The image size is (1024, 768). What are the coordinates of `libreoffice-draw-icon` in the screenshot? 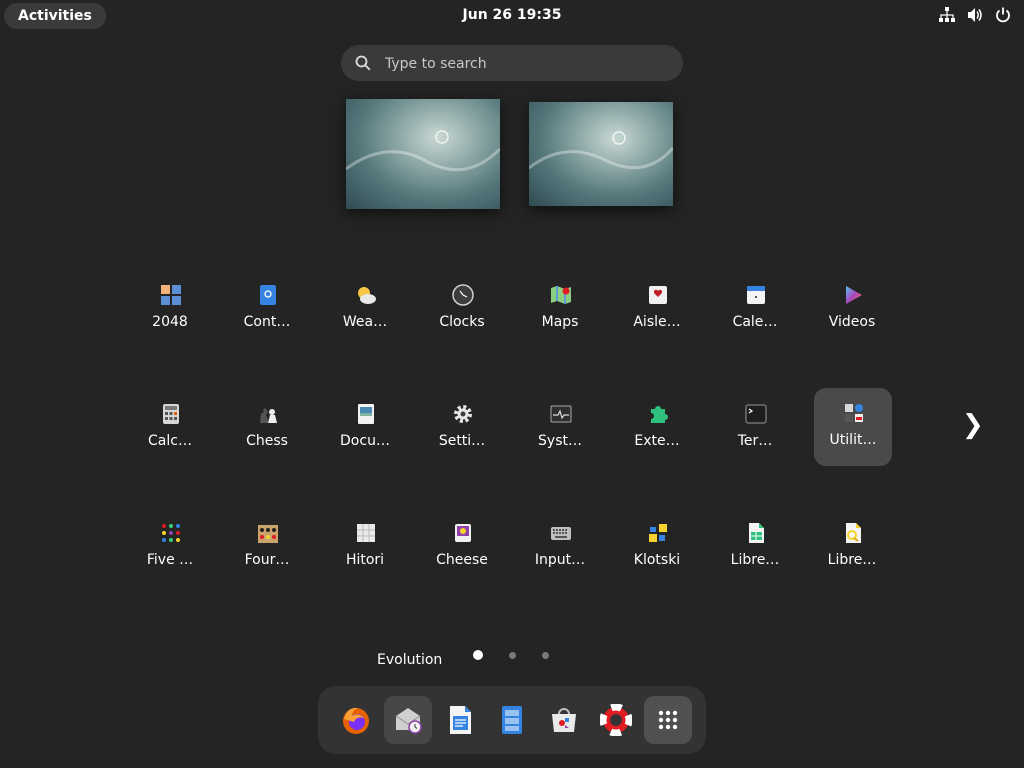 It's located at (853, 533).